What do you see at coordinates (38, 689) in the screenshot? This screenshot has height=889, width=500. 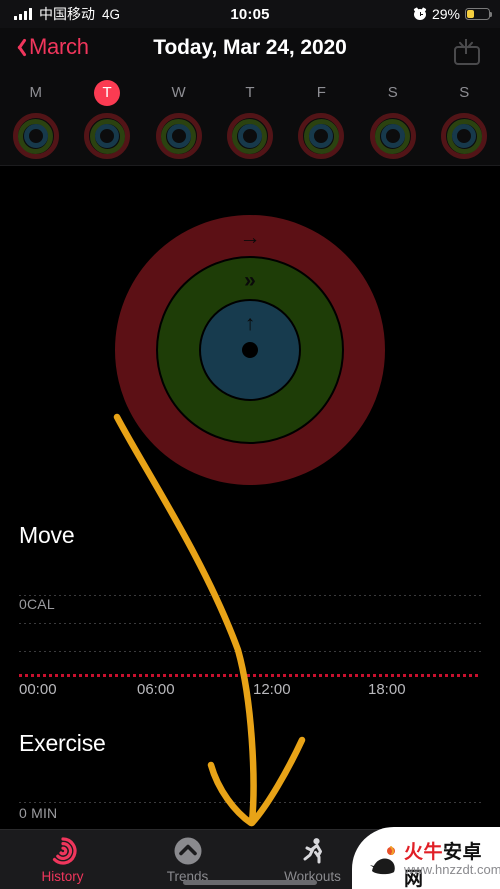 I see `move-time-tick-0: 00:00` at bounding box center [38, 689].